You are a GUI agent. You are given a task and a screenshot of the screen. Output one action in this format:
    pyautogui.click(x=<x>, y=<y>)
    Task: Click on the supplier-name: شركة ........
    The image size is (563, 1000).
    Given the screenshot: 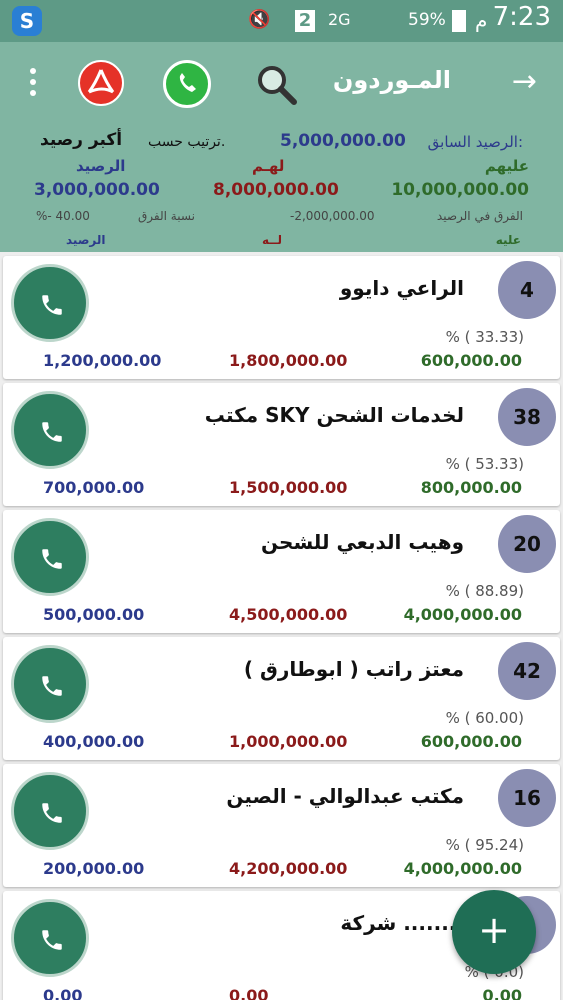 What is the action you would take?
    pyautogui.click(x=402, y=923)
    